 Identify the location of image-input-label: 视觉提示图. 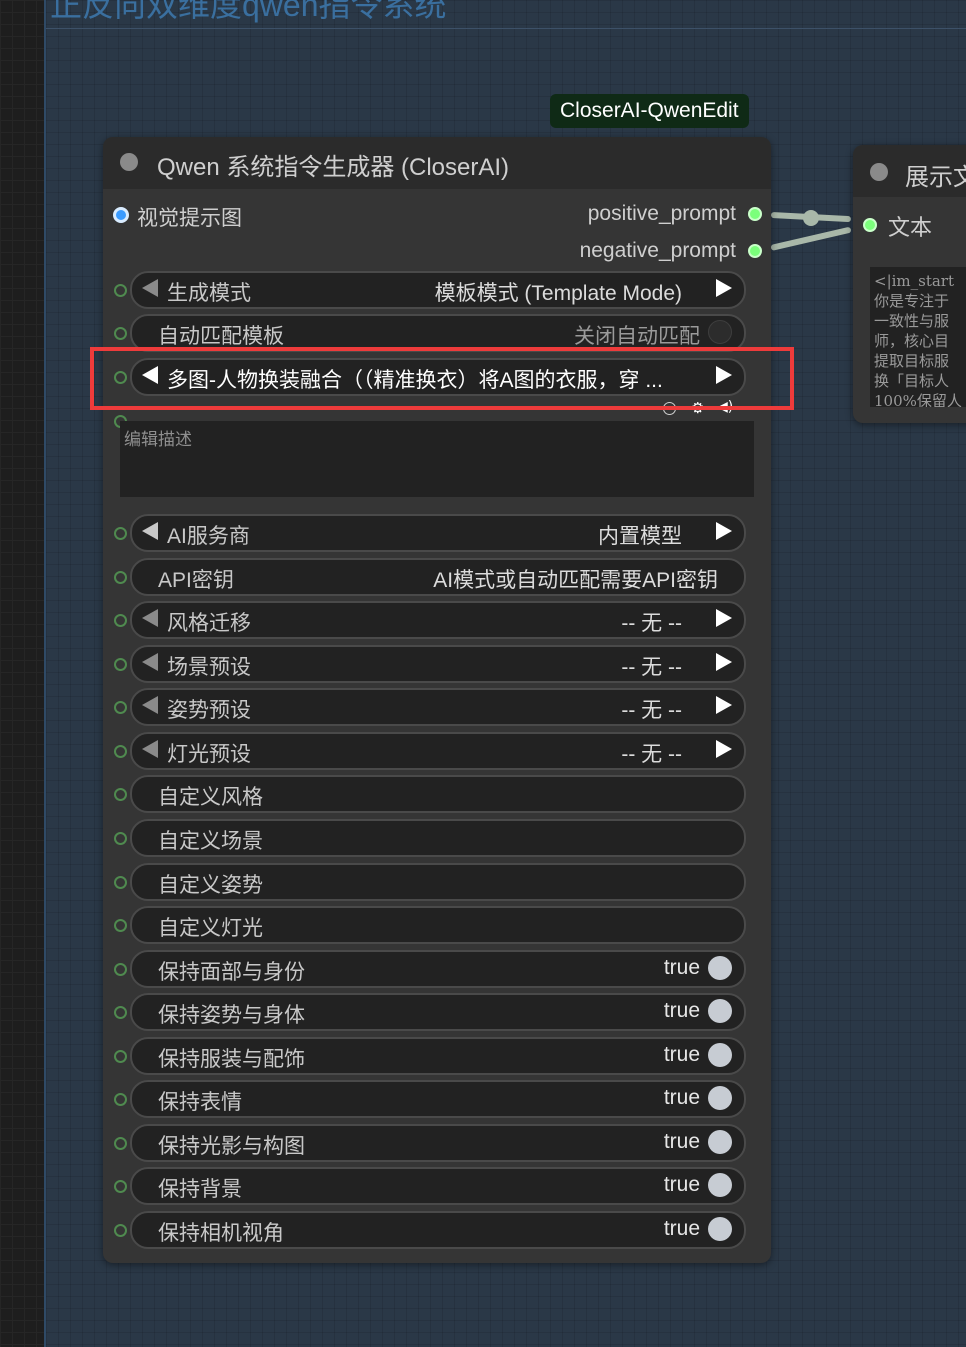
(189, 218).